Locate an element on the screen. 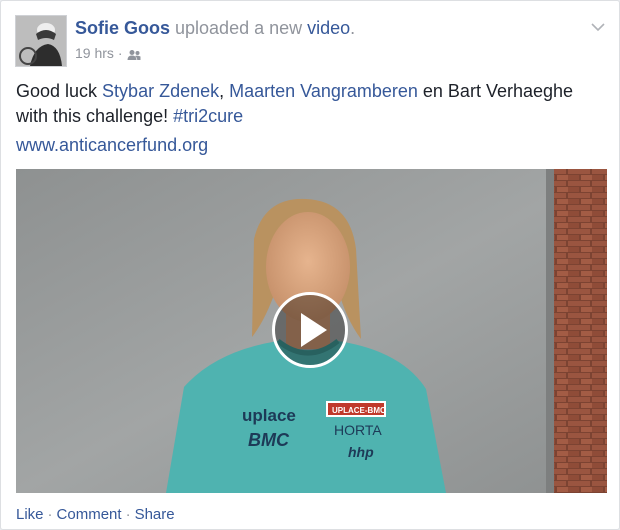  post-header: Sofie Goos uploaded a new video. is located at coordinates (215, 28).